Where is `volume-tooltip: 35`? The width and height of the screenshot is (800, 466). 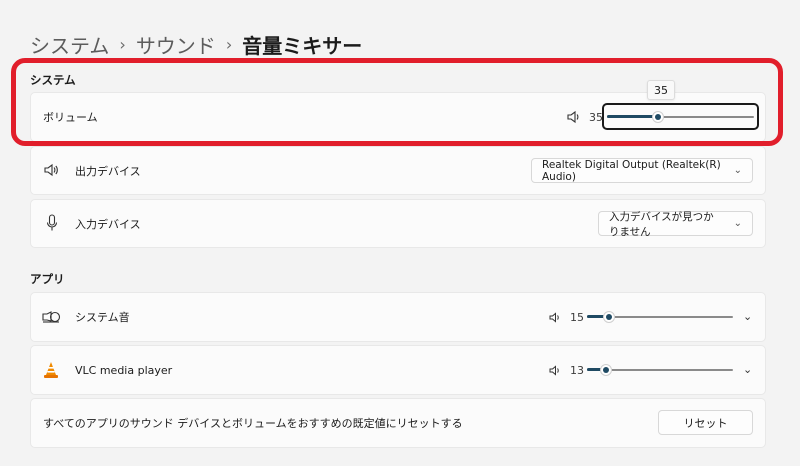 volume-tooltip: 35 is located at coordinates (661, 90).